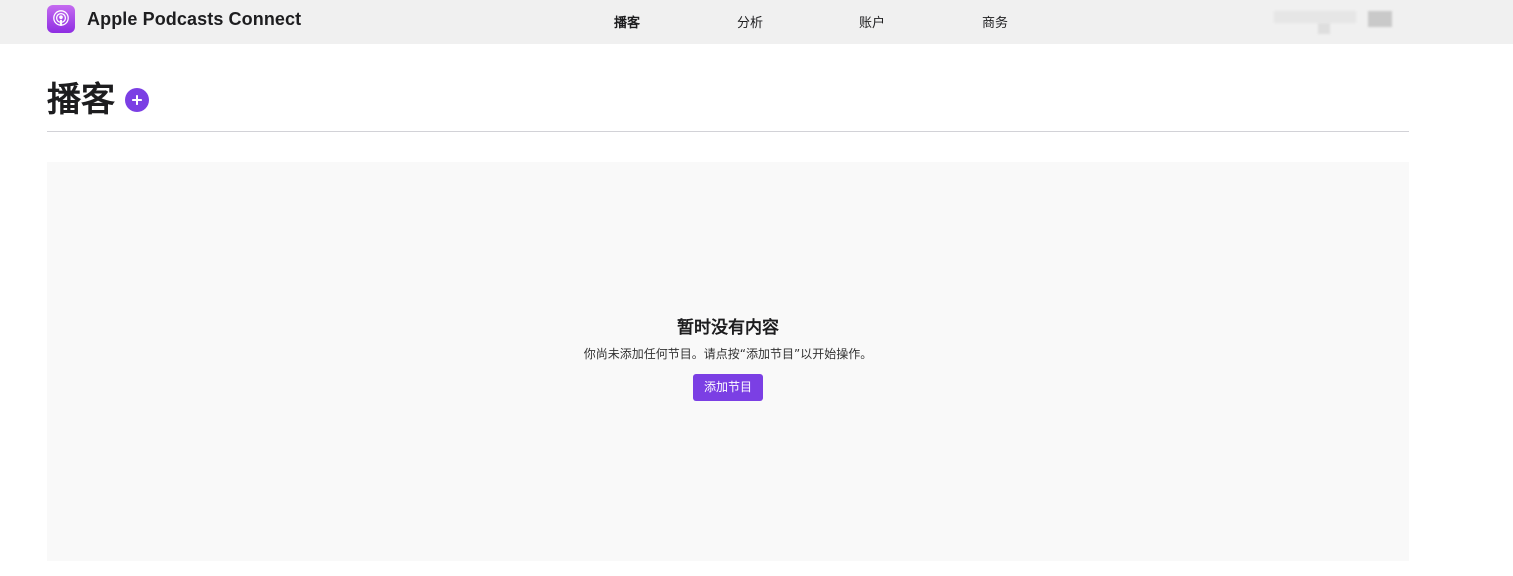 The height and width of the screenshot is (576, 1513). What do you see at coordinates (194, 18) in the screenshot?
I see `app-name: Apple Podcasts Connect` at bounding box center [194, 18].